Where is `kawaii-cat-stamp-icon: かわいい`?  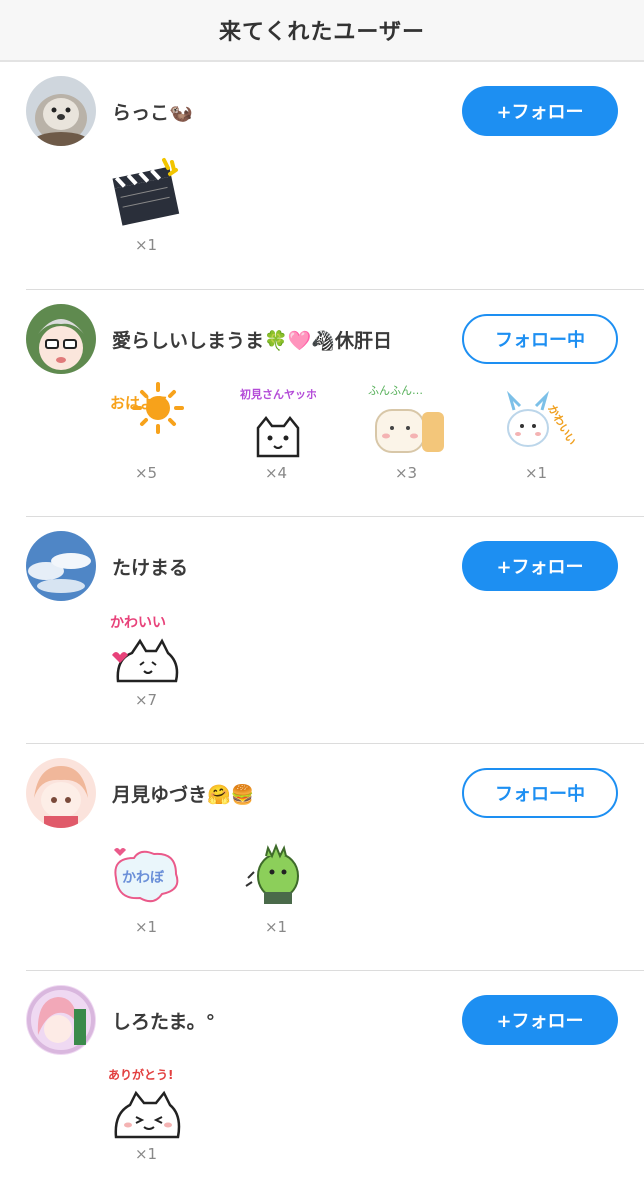 kawaii-cat-stamp-icon: かわいい is located at coordinates (146, 647).